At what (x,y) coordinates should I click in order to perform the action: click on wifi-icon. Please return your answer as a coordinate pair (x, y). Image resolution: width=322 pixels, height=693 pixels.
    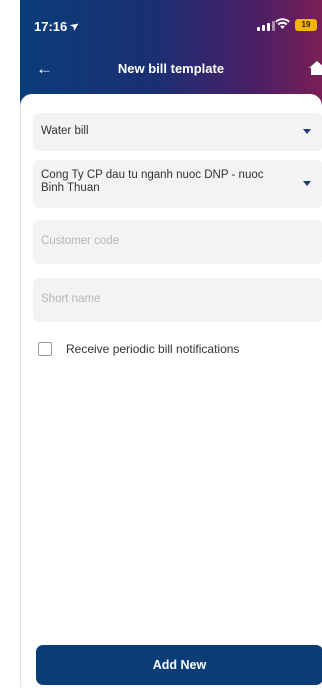
    Looking at the image, I should click on (282, 25).